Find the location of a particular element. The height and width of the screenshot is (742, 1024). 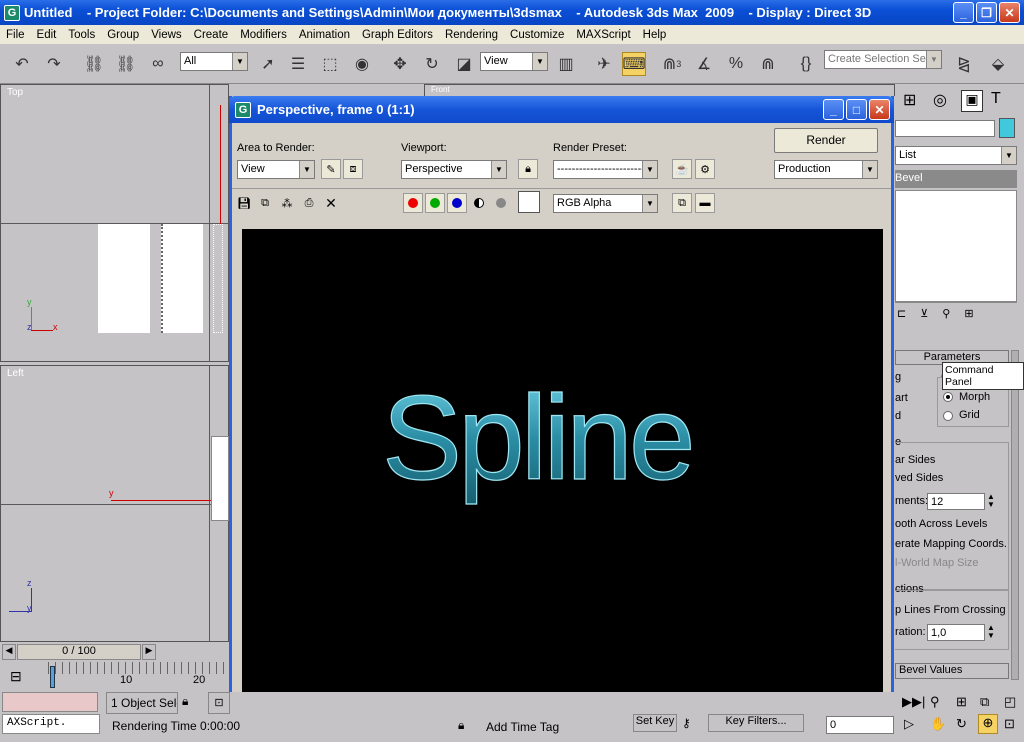

slider-right-icon: ▶ is located at coordinates (149, 652).